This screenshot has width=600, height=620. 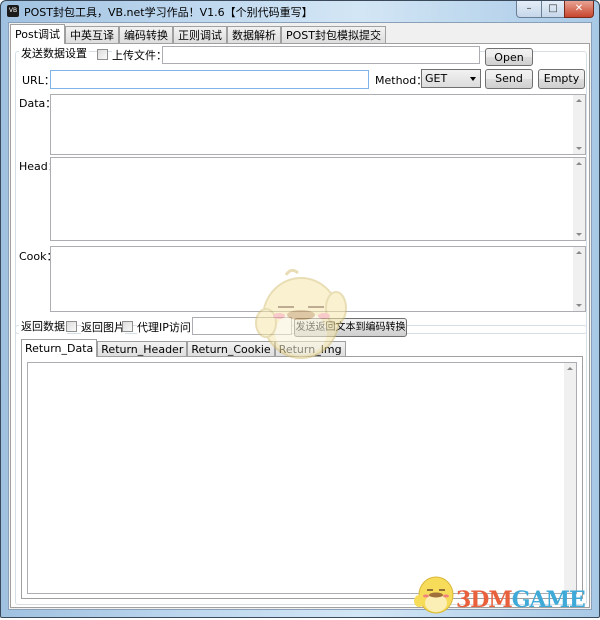 I want to click on head-scrollbar, so click(x=579, y=199).